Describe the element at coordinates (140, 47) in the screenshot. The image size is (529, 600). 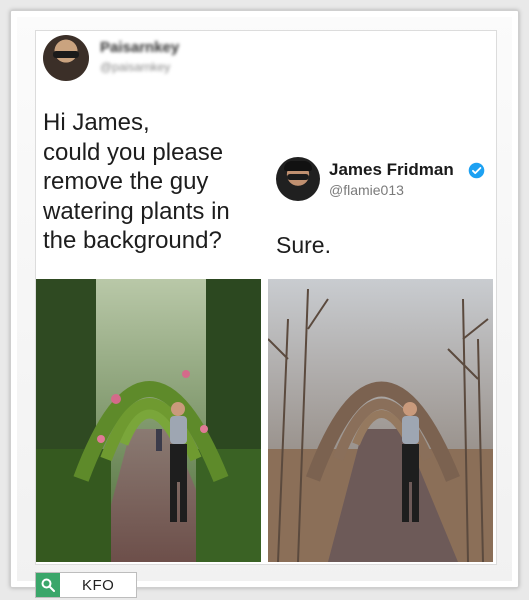
I see `requester-name: Paisarnkey` at that location.